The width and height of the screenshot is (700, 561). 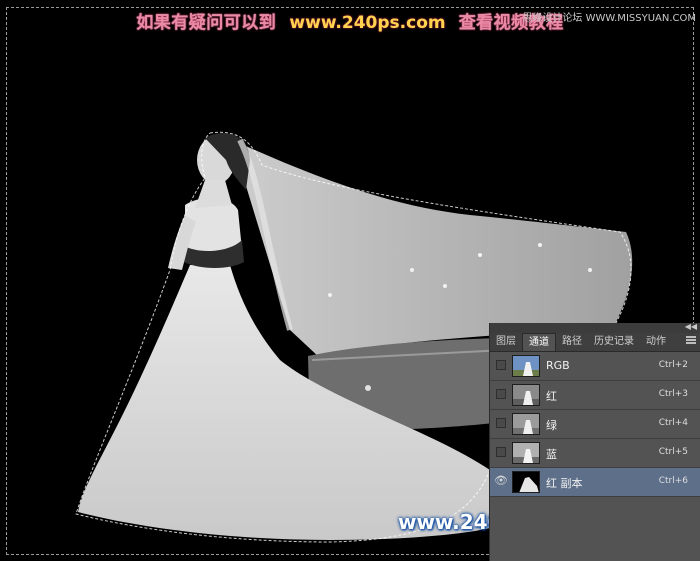 What do you see at coordinates (564, 483) in the screenshot?
I see `channel-name: 红 副本` at bounding box center [564, 483].